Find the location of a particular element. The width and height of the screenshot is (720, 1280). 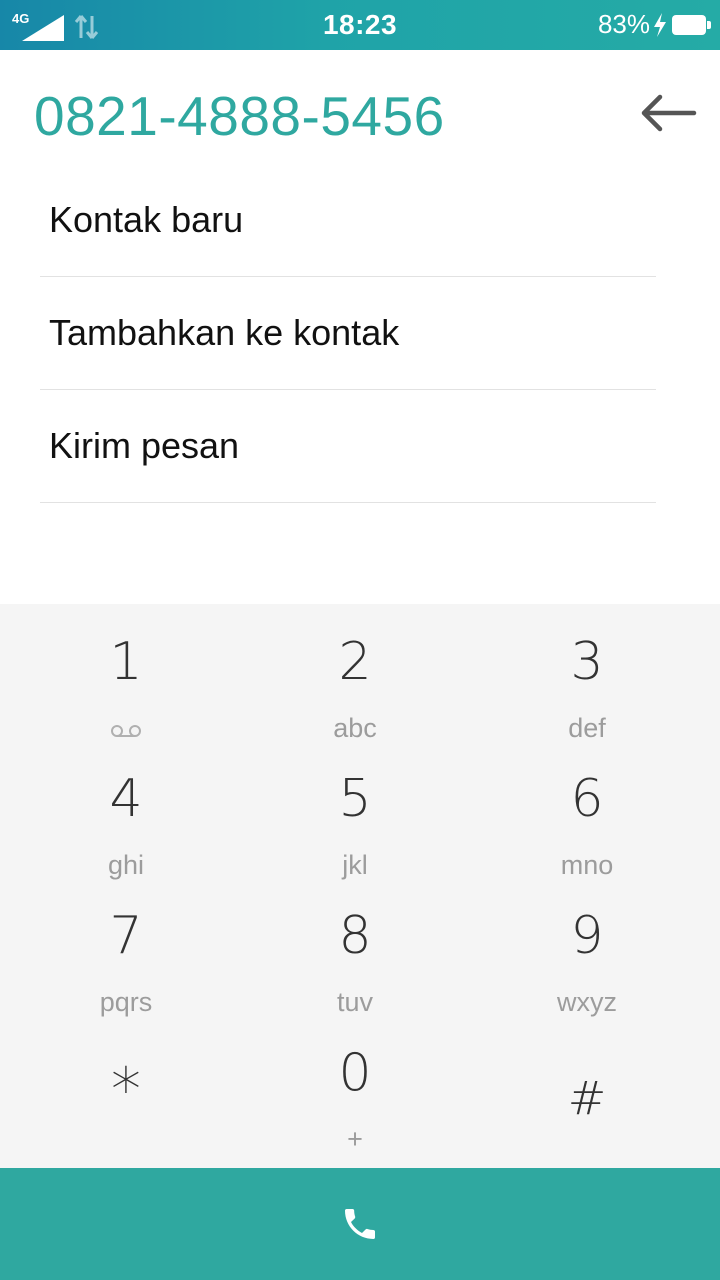

key-digit: 7 is located at coordinates (126, 936).